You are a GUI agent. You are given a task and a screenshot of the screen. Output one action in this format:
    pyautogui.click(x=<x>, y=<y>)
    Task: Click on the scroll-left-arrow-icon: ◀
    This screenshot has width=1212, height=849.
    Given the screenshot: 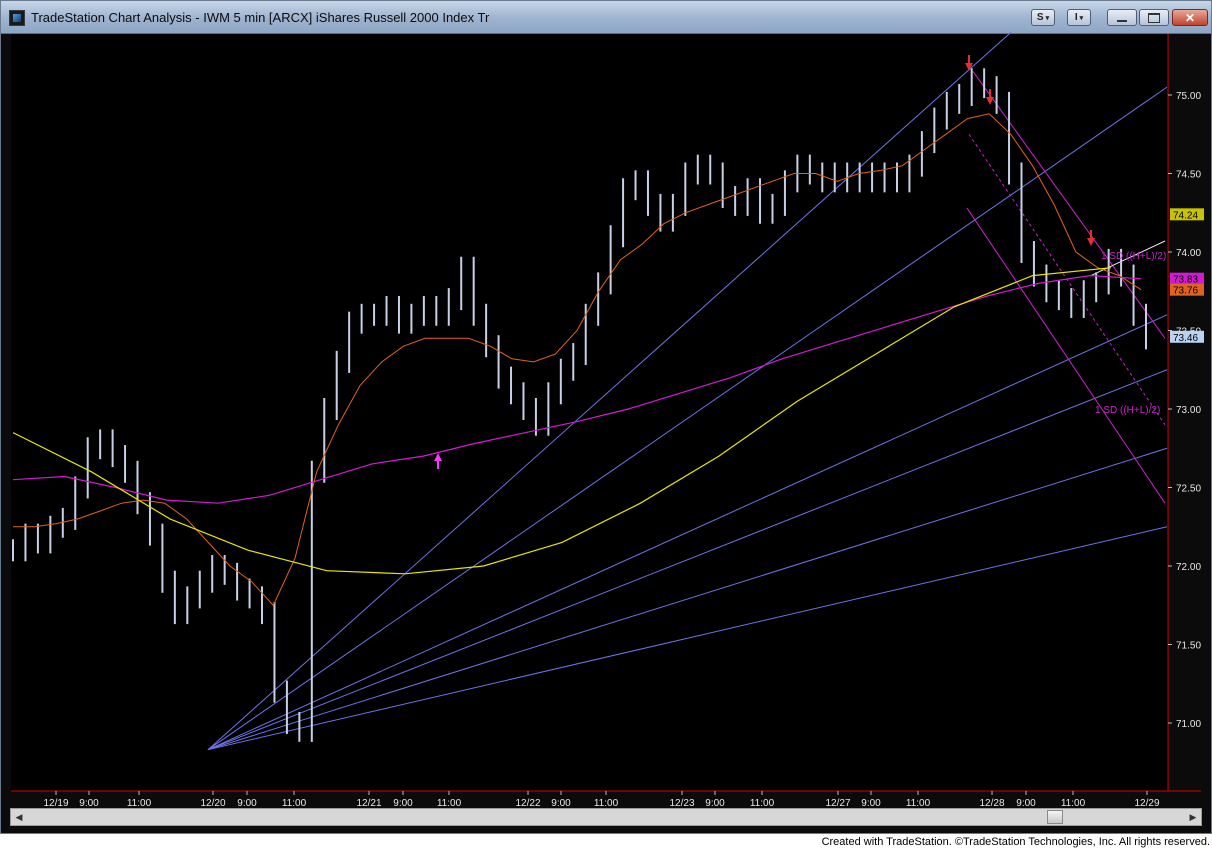 What is the action you would take?
    pyautogui.click(x=19, y=817)
    